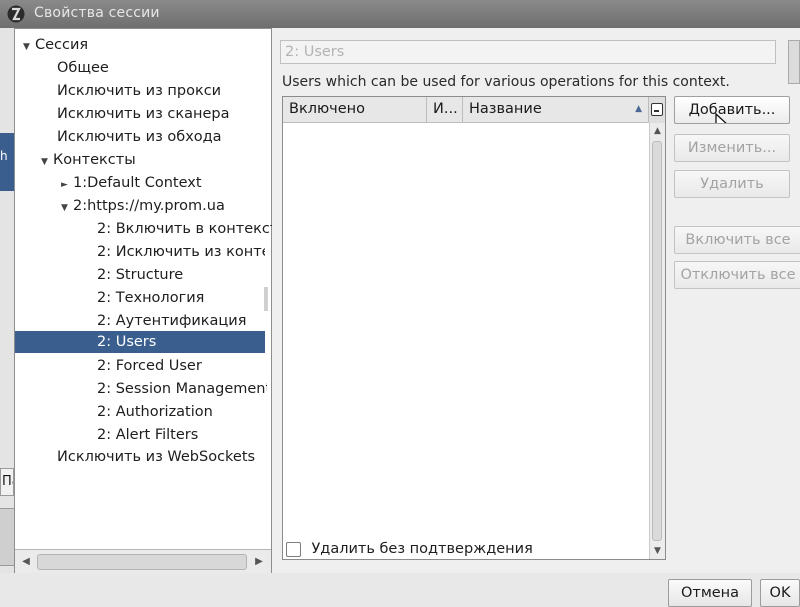  I want to click on background-window-edge: h Па, so click(7, 316).